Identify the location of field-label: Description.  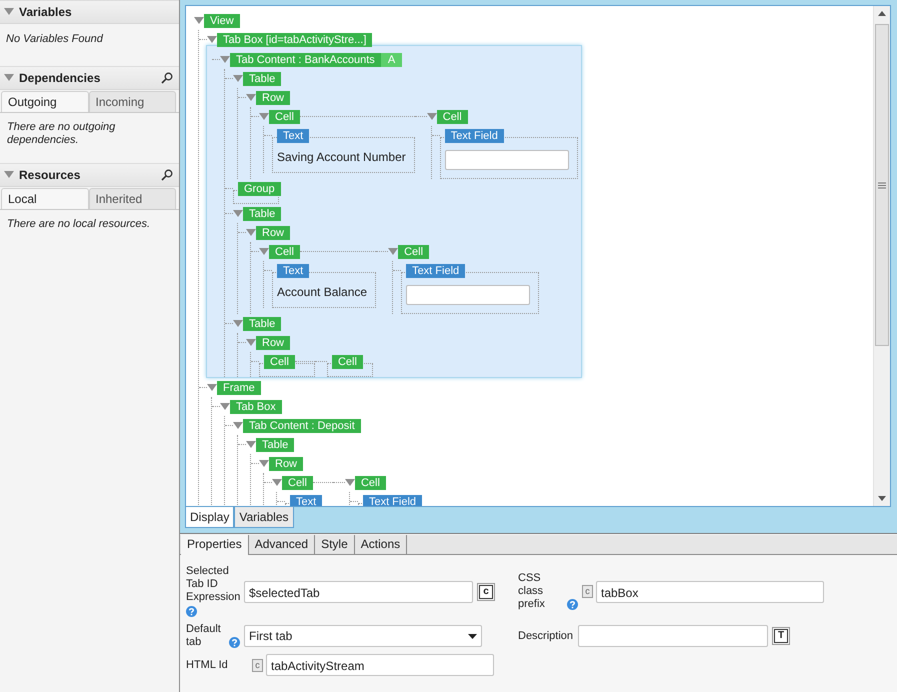
(546, 636).